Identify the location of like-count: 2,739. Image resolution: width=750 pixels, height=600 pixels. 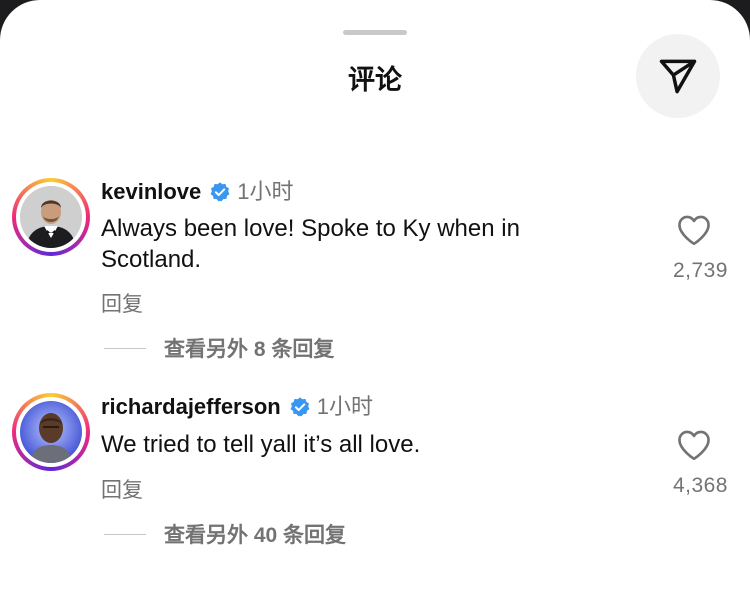
(700, 270).